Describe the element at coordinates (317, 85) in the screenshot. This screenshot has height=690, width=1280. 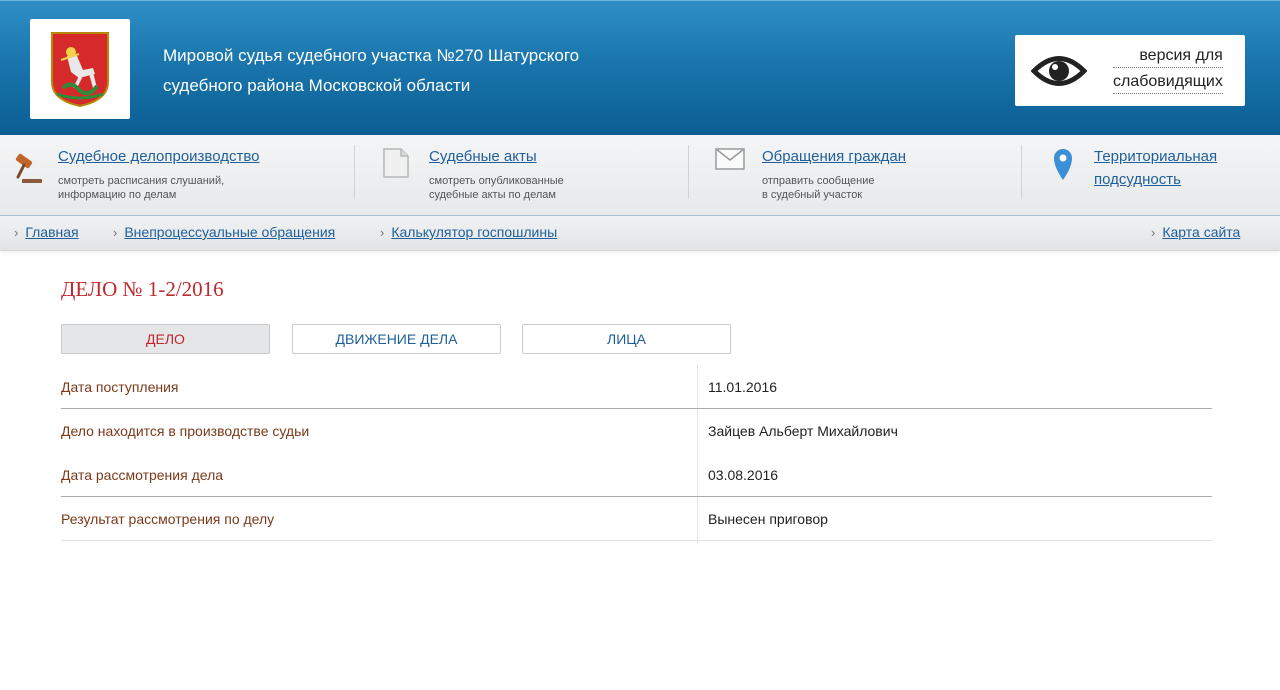
I see `court-title-line2: судебного района Московской области` at that location.